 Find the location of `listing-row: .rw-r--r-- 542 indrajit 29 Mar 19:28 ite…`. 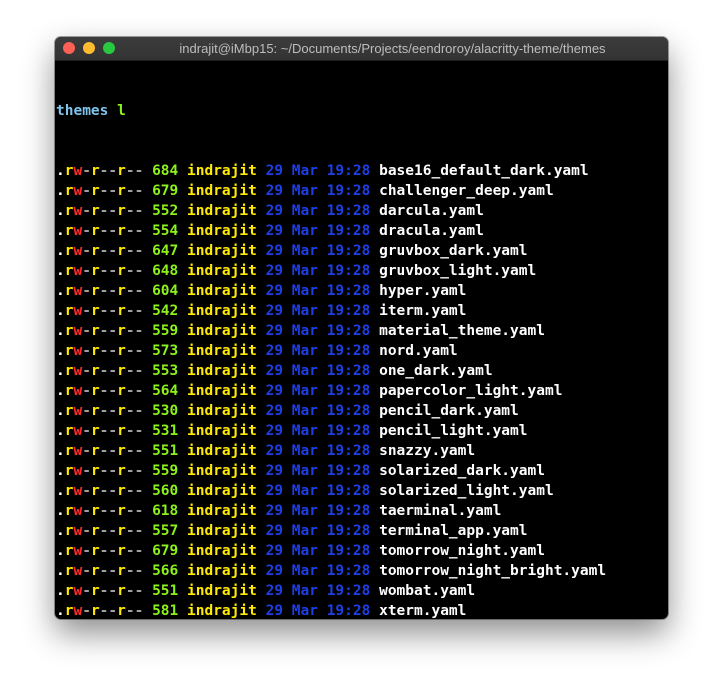

listing-row: .rw-r--r-- 542 indrajit 29 Mar 19:28 ite… is located at coordinates (331, 311).